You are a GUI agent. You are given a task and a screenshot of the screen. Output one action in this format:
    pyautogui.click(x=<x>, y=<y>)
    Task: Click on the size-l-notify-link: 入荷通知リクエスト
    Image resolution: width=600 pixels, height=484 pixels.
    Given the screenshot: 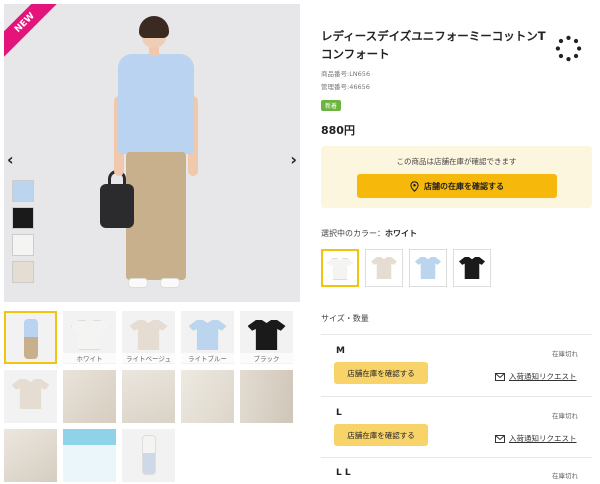 What is the action you would take?
    pyautogui.click(x=536, y=438)
    